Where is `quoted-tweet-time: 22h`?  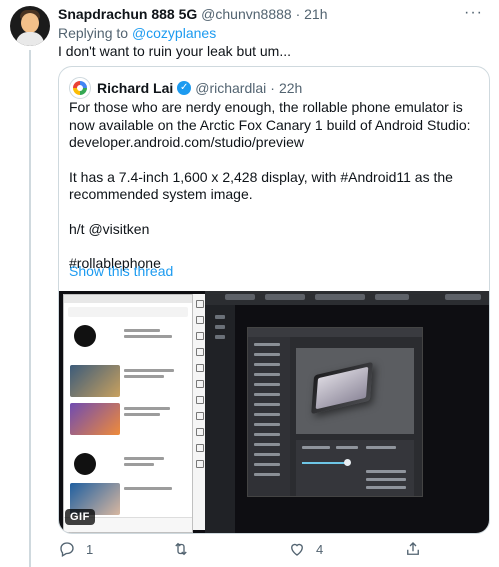 quoted-tweet-time: 22h is located at coordinates (290, 88).